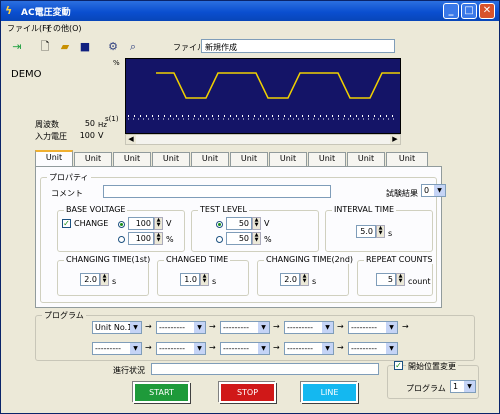 The height and width of the screenshot is (414, 500). What do you see at coordinates (45, 47) in the screenshot?
I see `new-file-icon: 🗋` at bounding box center [45, 47].